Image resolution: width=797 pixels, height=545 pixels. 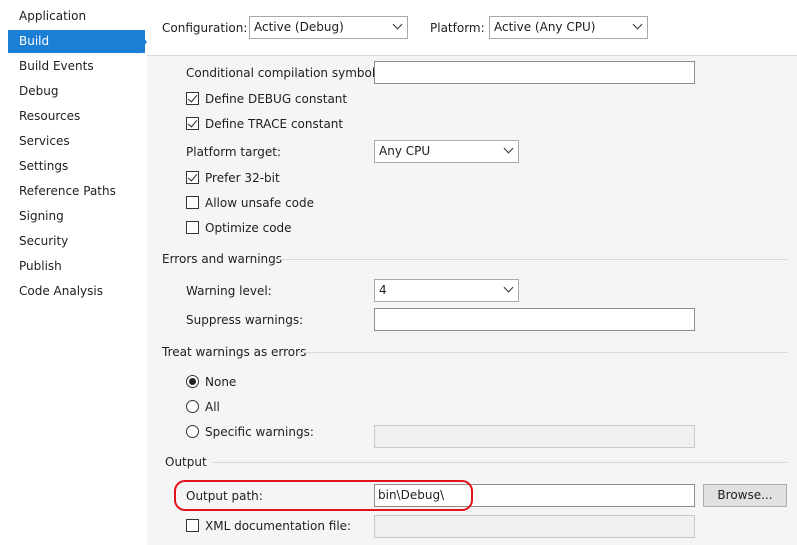 What do you see at coordinates (457, 28) in the screenshot?
I see `platform-label: Platform:` at bounding box center [457, 28].